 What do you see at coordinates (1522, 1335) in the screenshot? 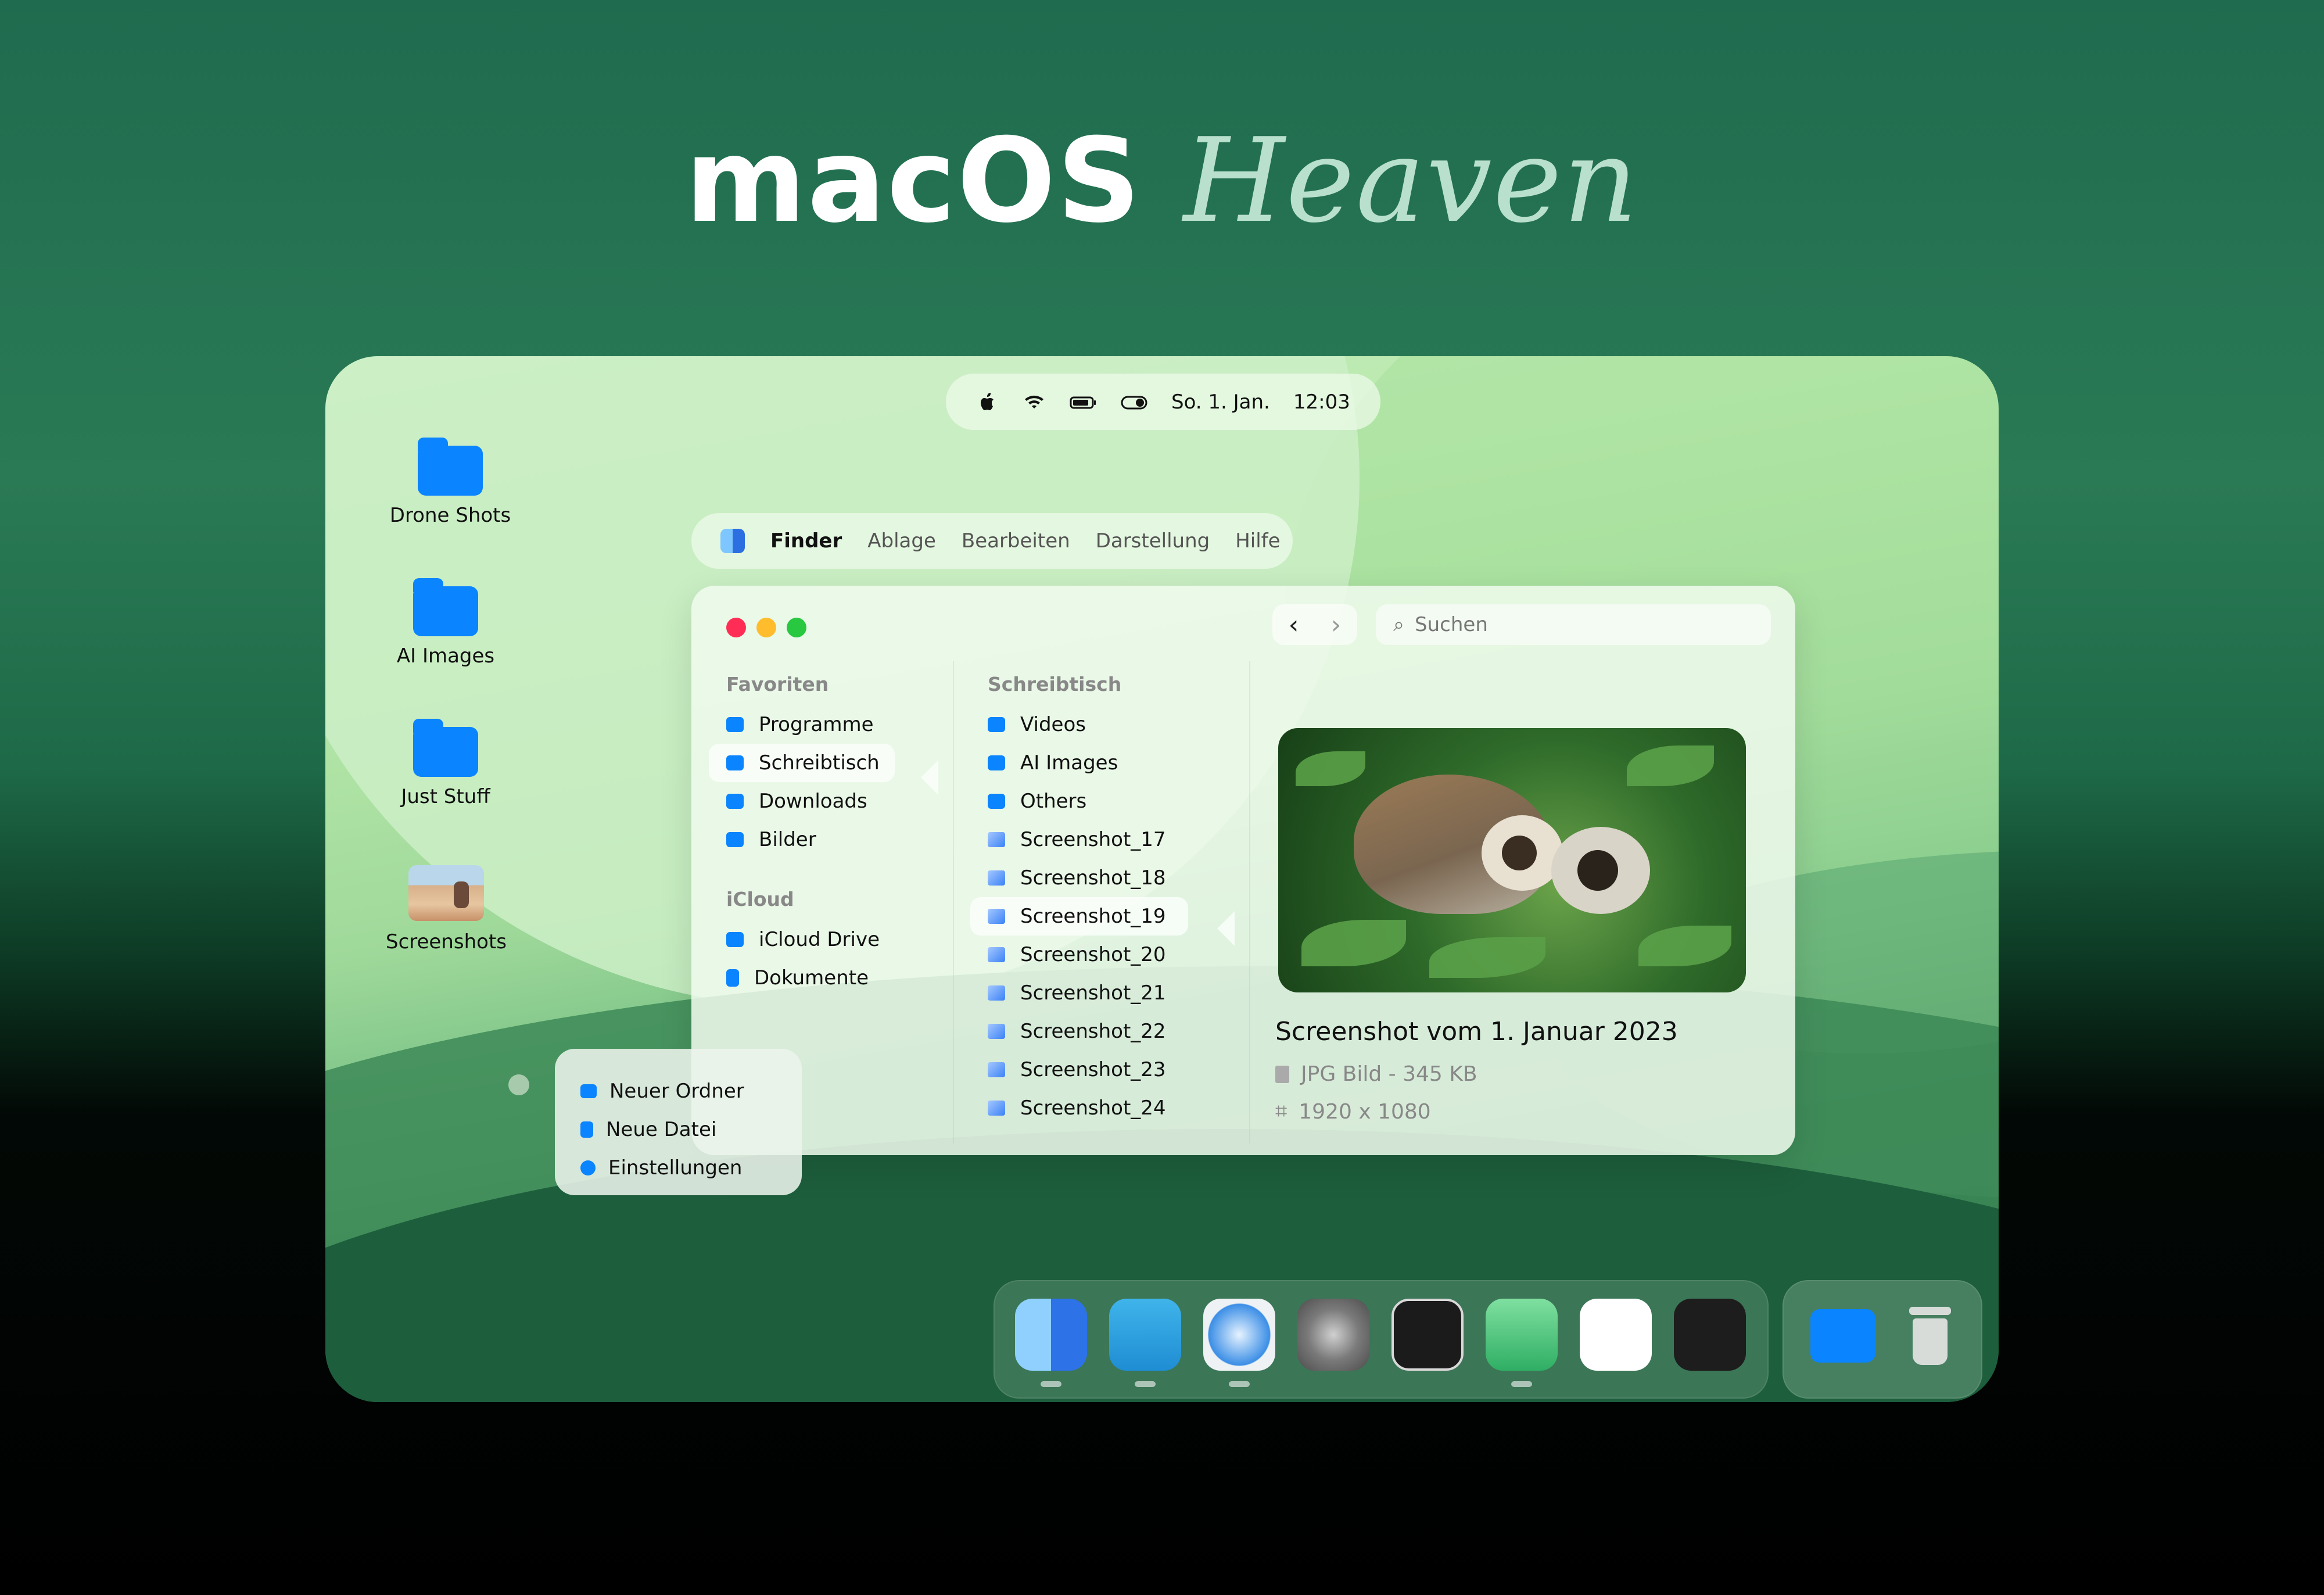
I see `atom-app-icon` at bounding box center [1522, 1335].